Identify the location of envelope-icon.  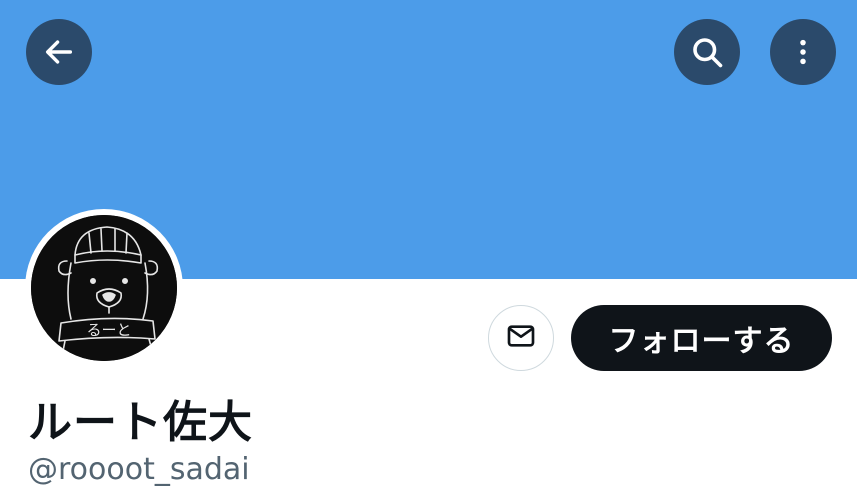
(521, 338).